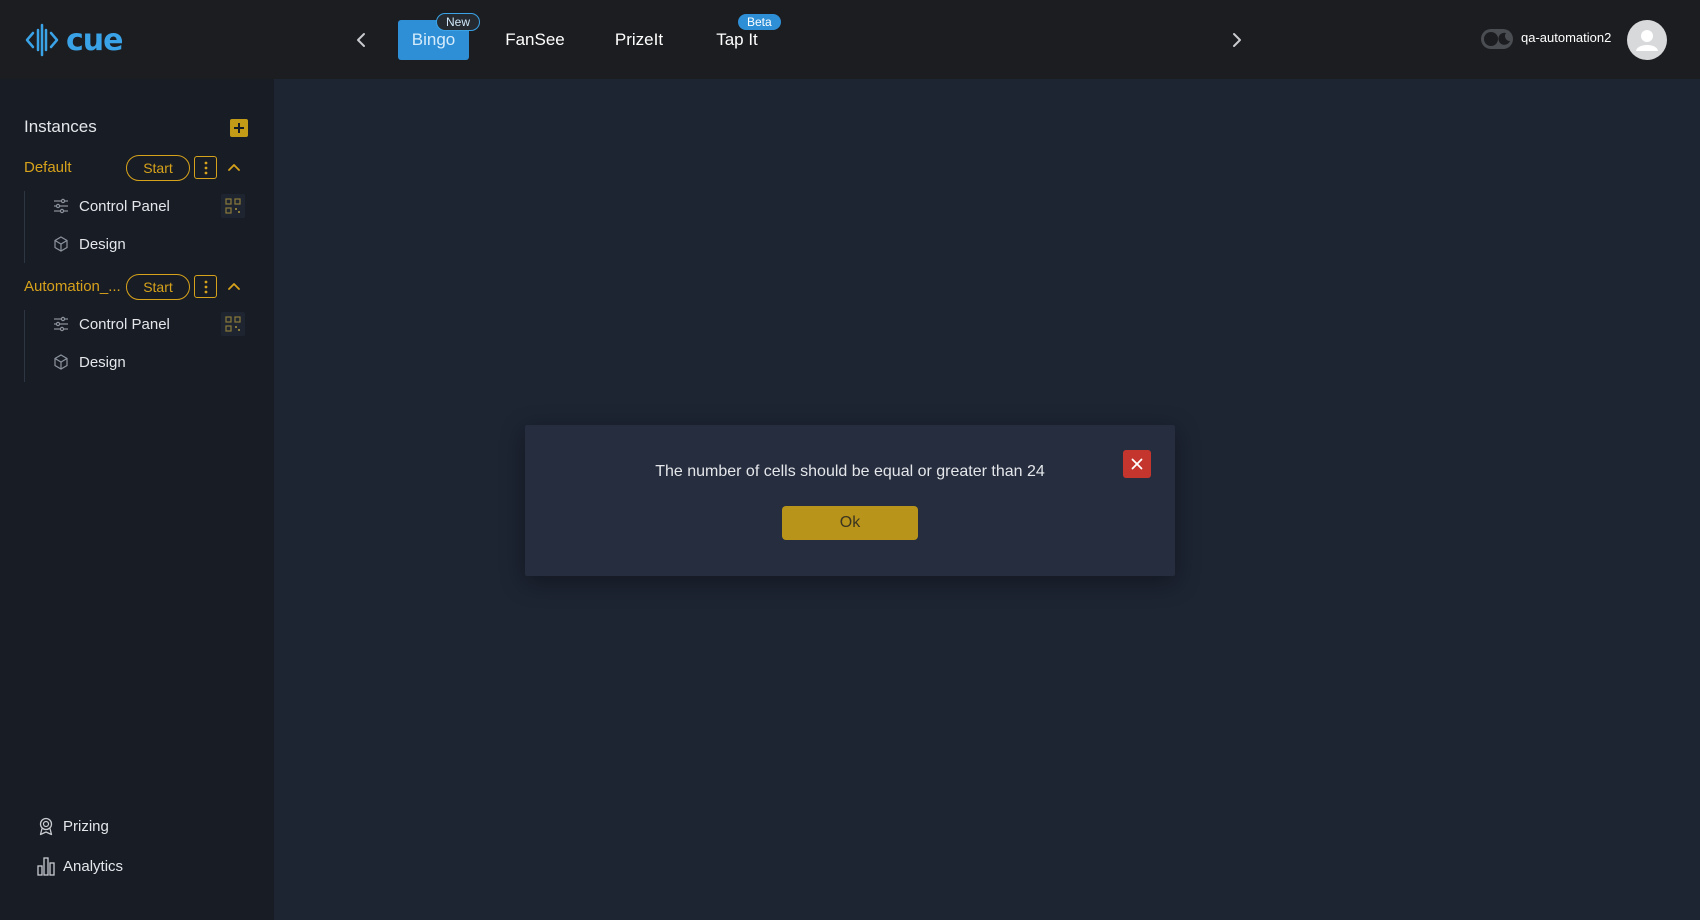 The image size is (1700, 920). What do you see at coordinates (60, 126) in the screenshot?
I see `instances-title: Instances` at bounding box center [60, 126].